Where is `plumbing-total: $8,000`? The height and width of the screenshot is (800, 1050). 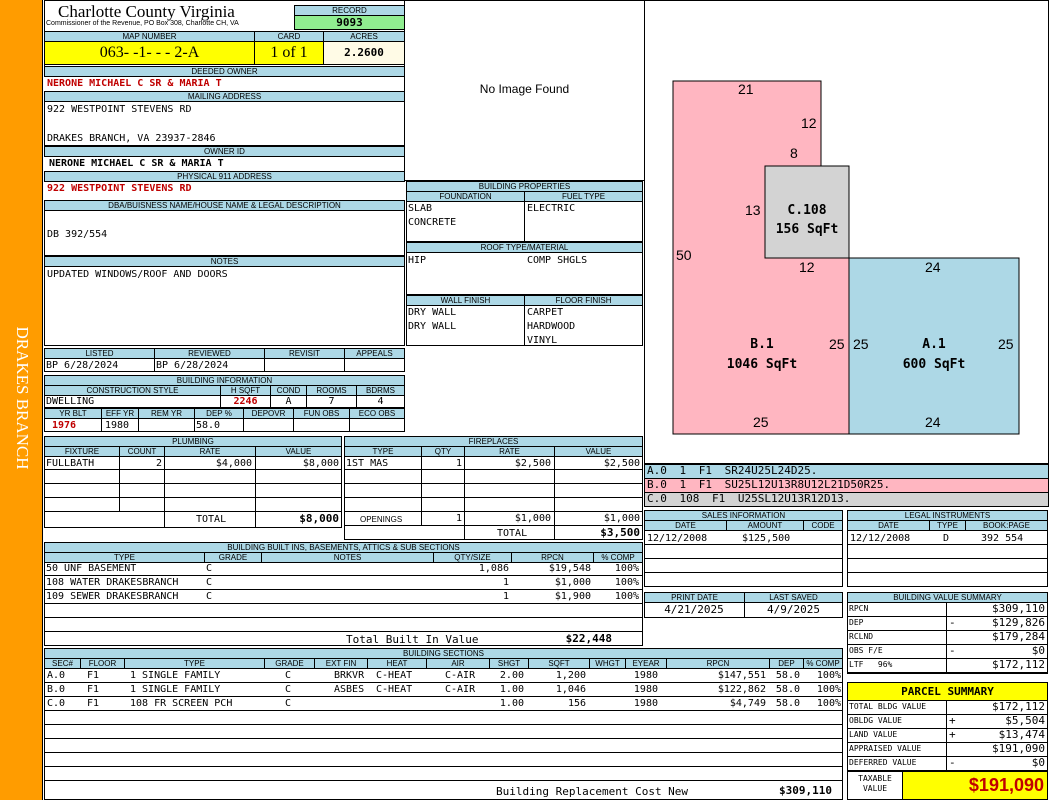 plumbing-total: $8,000 is located at coordinates (319, 518).